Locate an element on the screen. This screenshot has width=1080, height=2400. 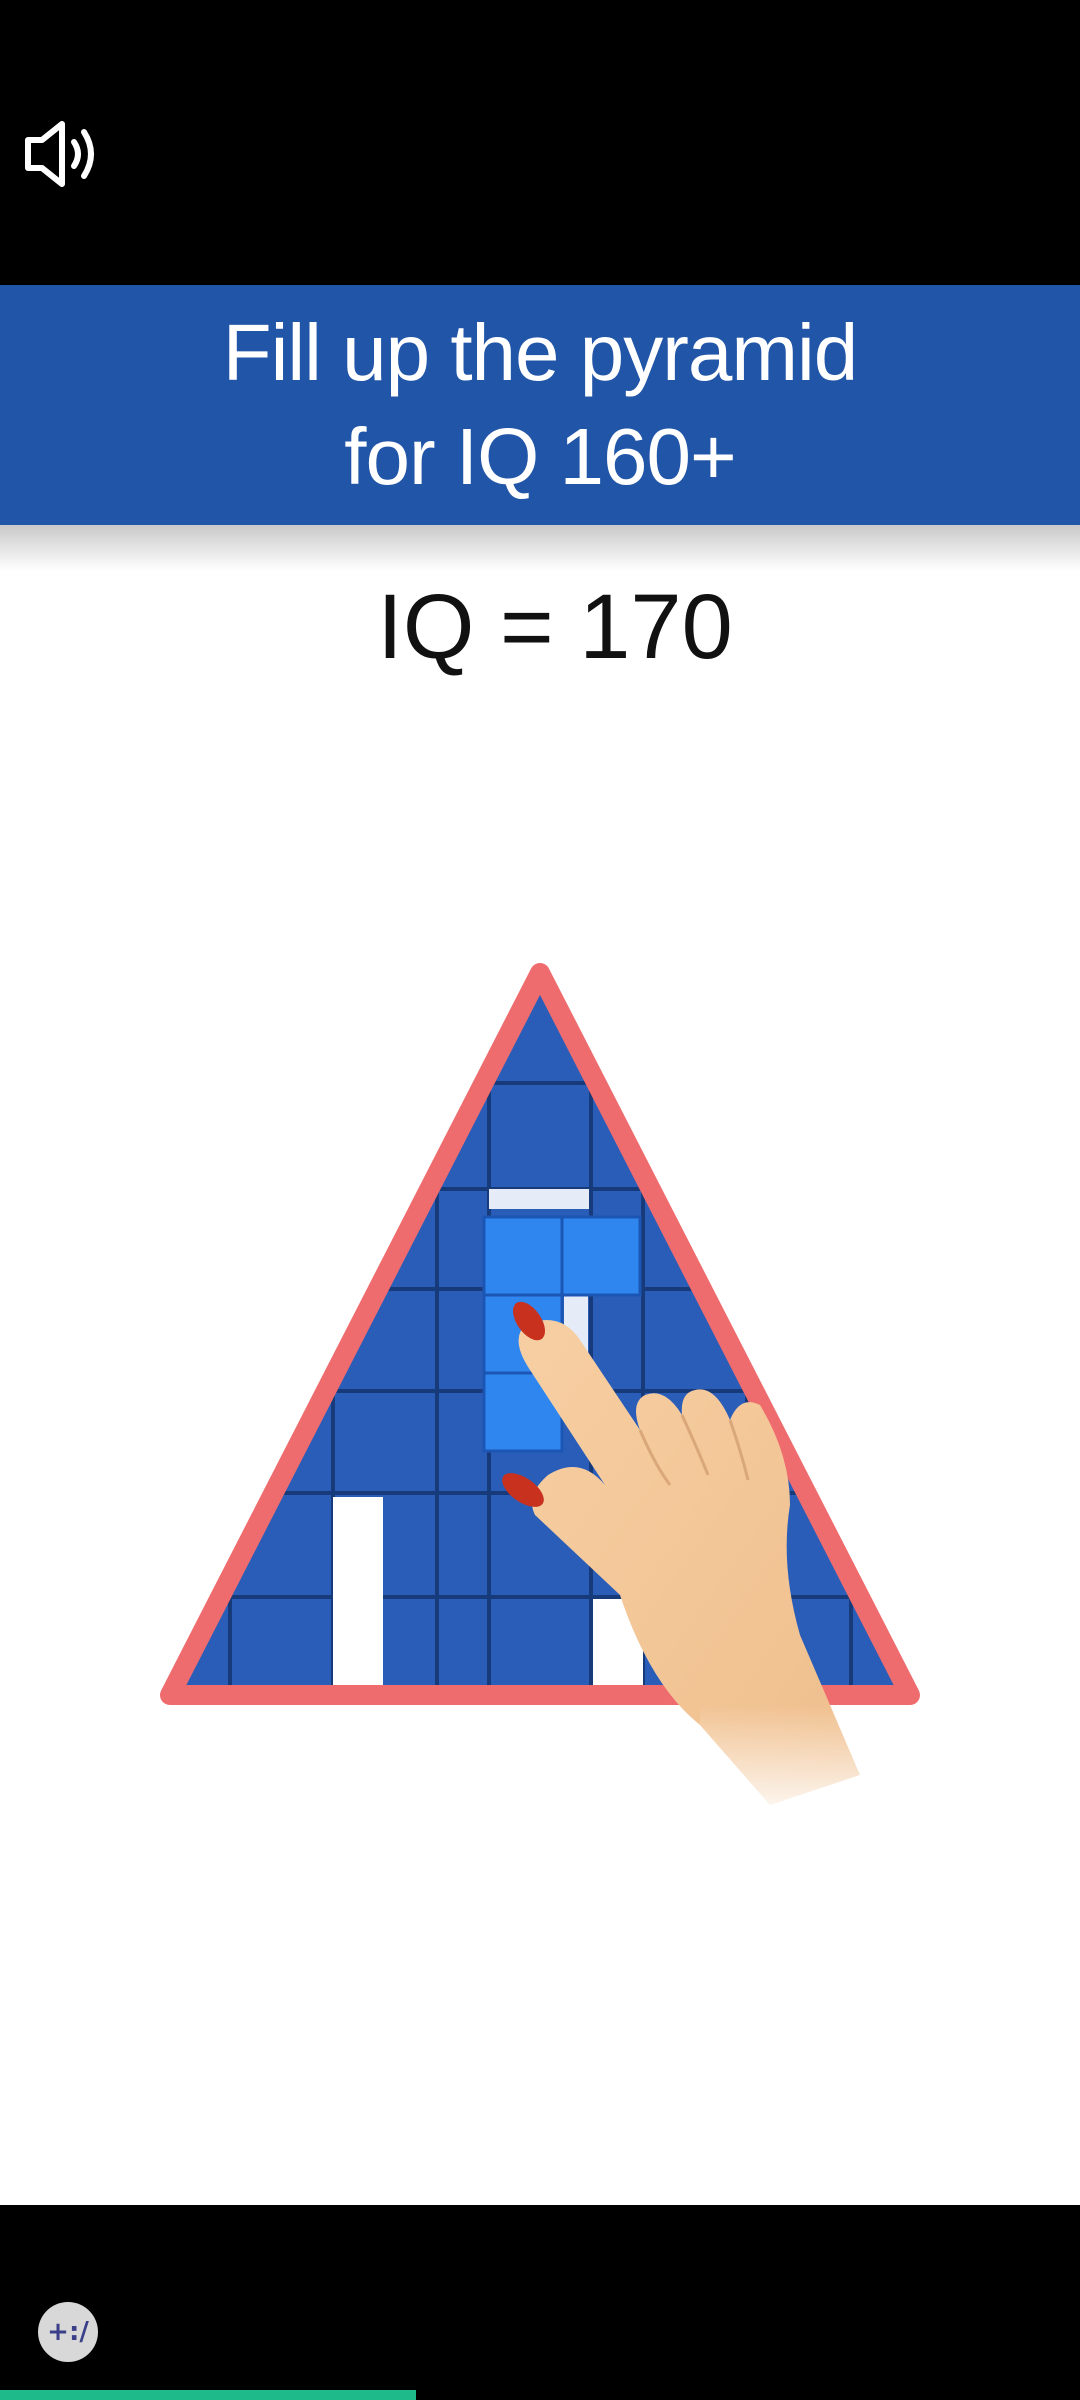
banner-title-line-1: Fill up the pyramid is located at coordinates (540, 352).